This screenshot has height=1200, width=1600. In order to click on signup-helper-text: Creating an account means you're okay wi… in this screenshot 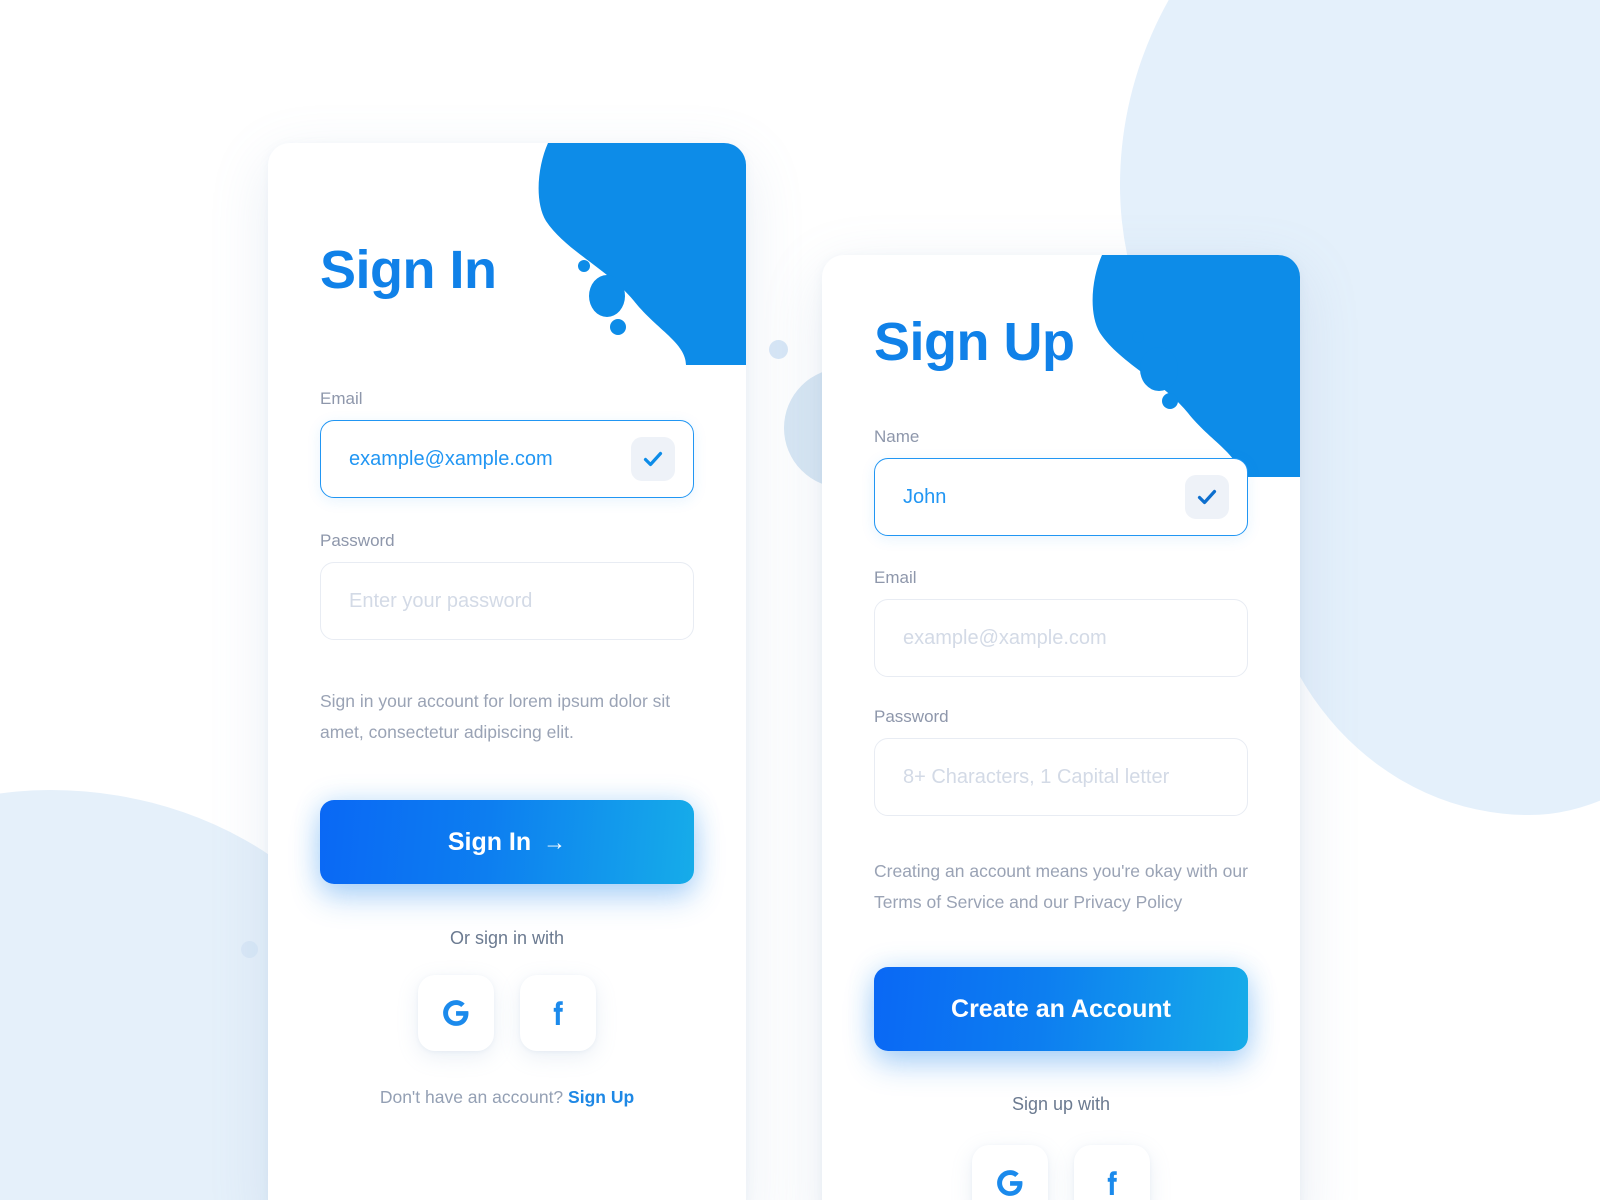, I will do `click(1061, 886)`.